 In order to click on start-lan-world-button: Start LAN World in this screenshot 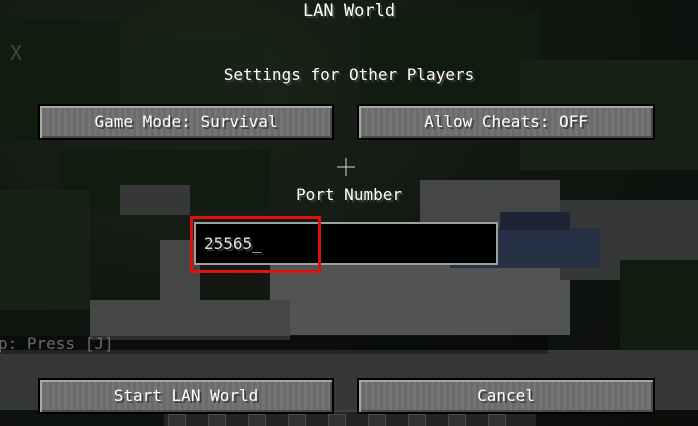, I will do `click(186, 396)`.